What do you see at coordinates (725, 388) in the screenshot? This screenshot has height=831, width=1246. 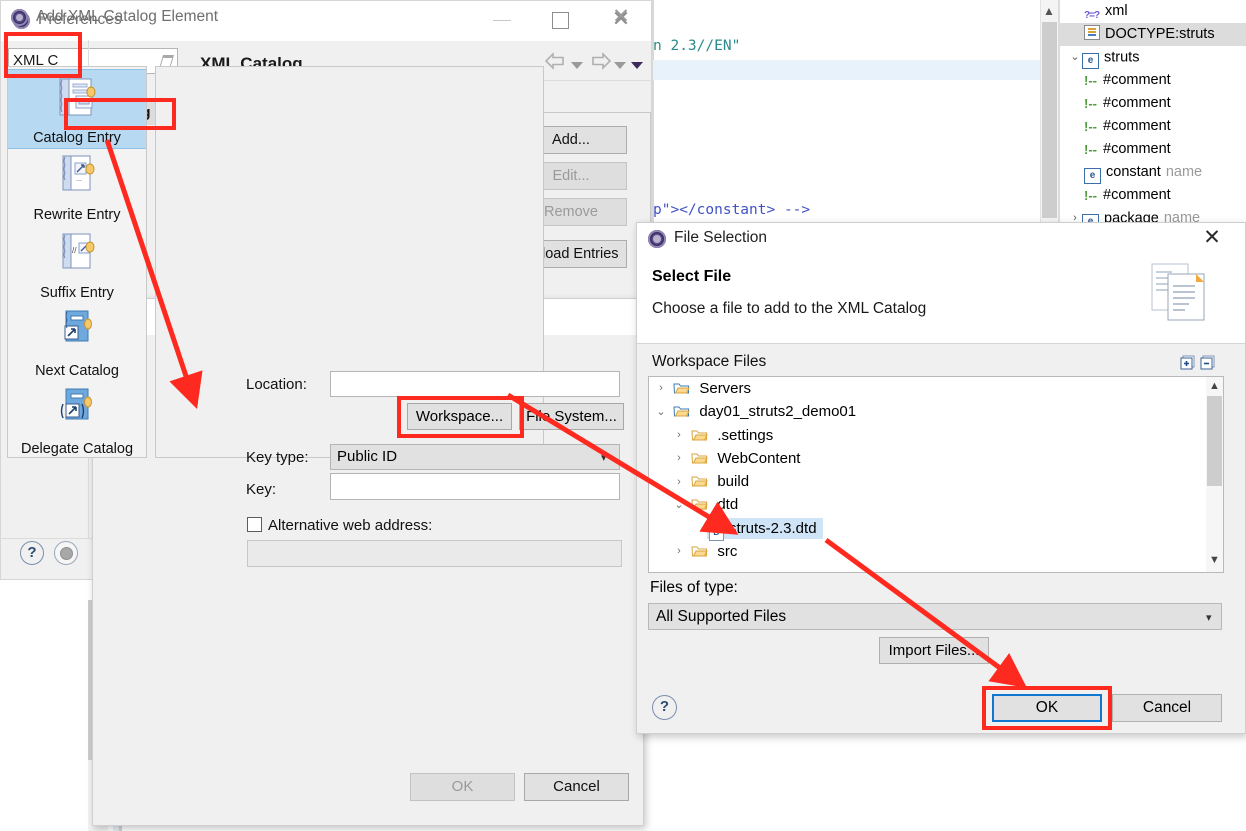 I see `list-item-label: Servers` at bounding box center [725, 388].